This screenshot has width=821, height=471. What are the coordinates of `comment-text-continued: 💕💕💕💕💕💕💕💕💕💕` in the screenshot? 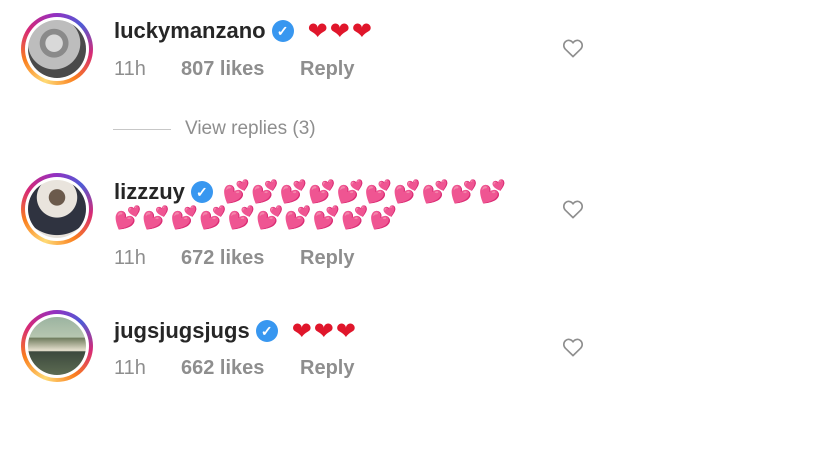 It's located at (256, 217).